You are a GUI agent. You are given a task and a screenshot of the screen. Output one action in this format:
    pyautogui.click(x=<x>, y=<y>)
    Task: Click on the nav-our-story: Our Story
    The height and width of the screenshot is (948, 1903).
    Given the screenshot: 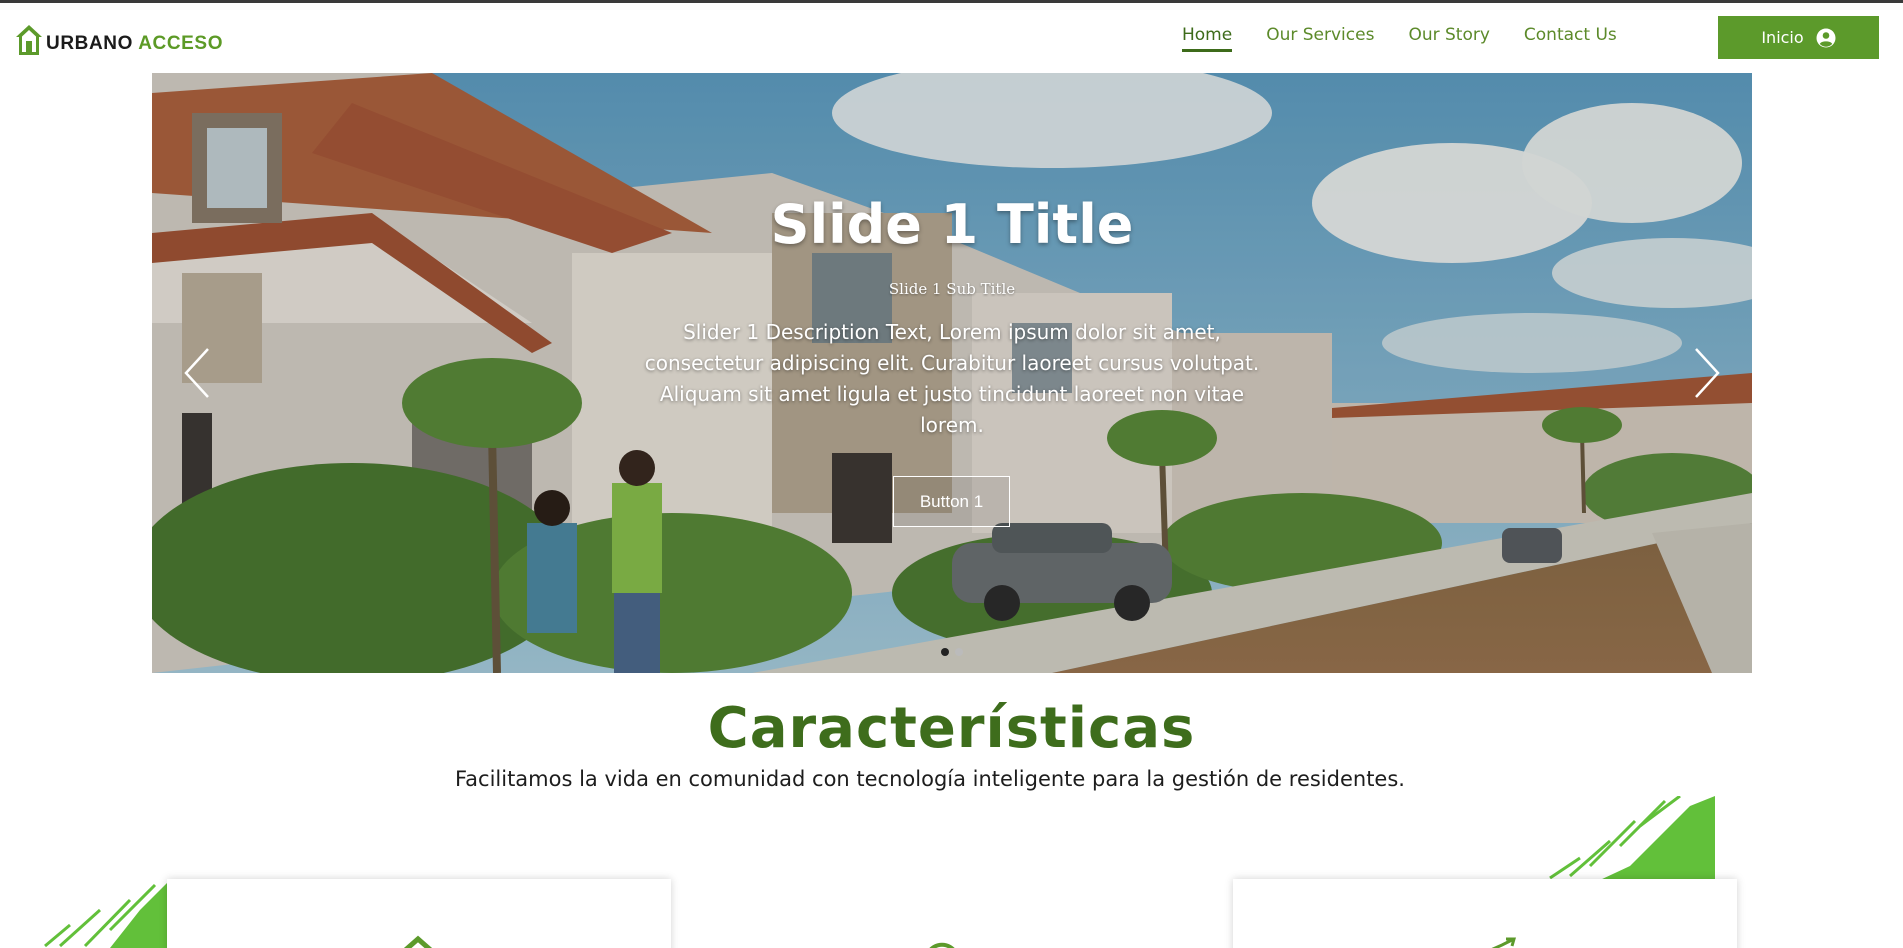 What is the action you would take?
    pyautogui.click(x=1448, y=38)
    